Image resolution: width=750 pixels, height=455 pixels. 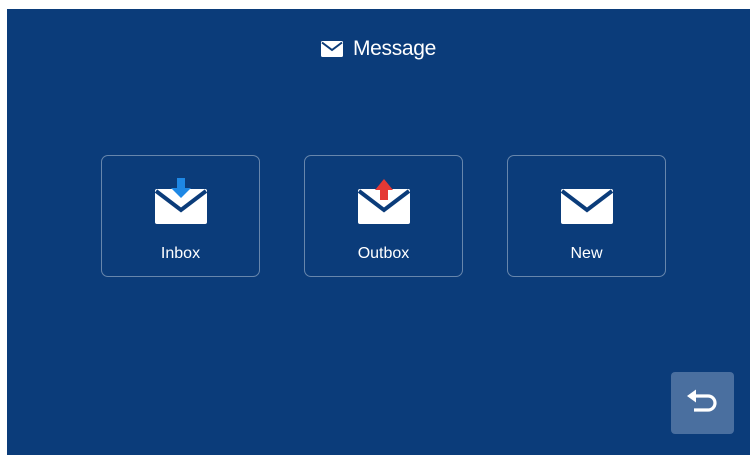 I want to click on return-arrow-icon, so click(x=702, y=400).